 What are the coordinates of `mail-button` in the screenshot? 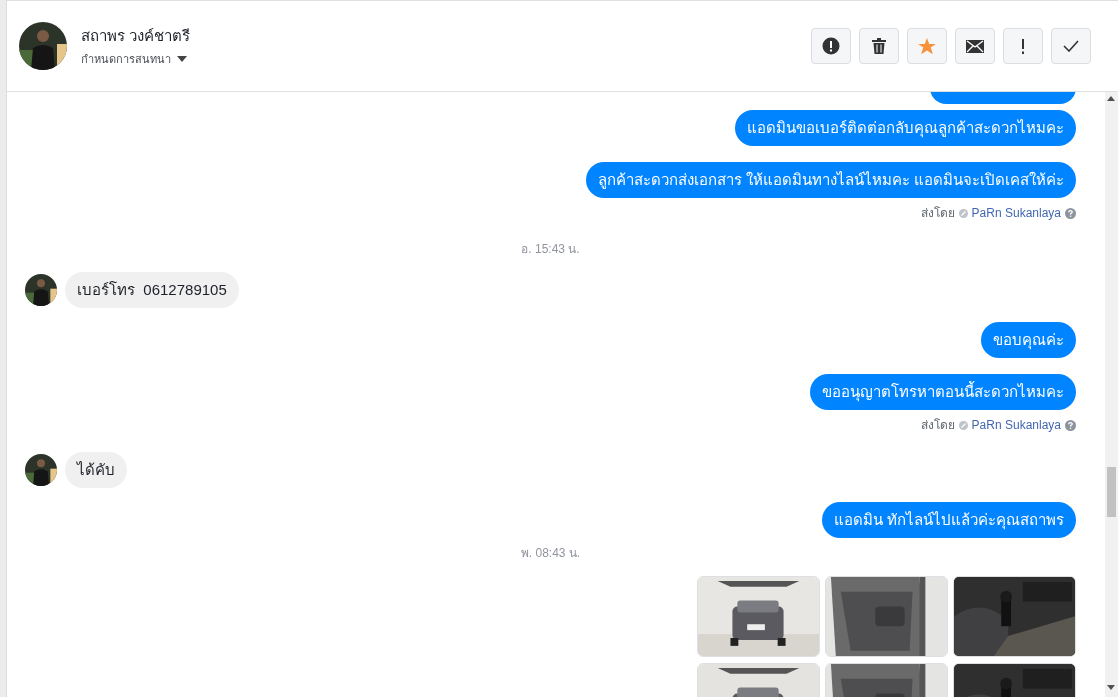 It's located at (975, 46).